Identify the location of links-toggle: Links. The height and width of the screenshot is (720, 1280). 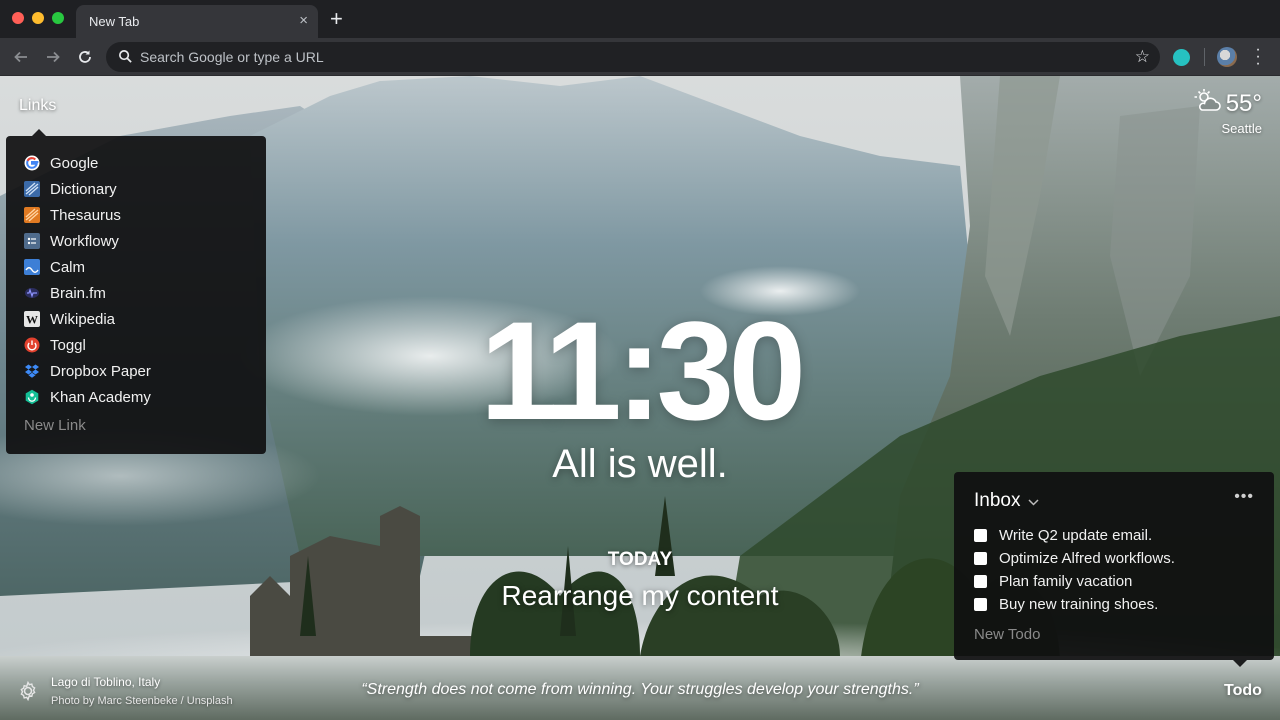
(37, 106).